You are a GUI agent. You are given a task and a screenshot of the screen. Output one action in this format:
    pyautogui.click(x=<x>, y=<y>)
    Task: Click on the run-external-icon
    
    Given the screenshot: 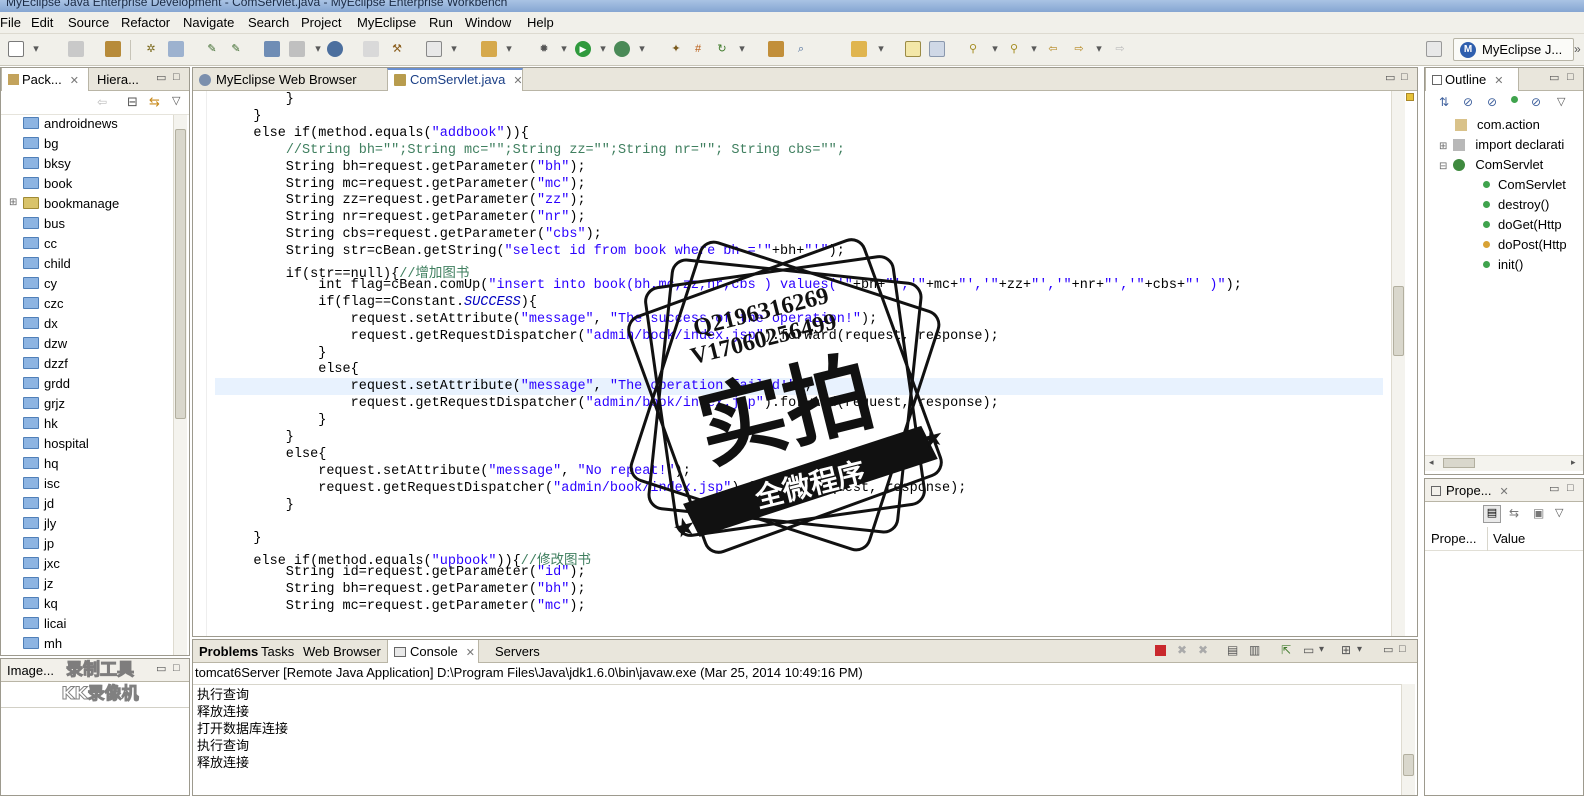 What is the action you would take?
    pyautogui.click(x=622, y=49)
    